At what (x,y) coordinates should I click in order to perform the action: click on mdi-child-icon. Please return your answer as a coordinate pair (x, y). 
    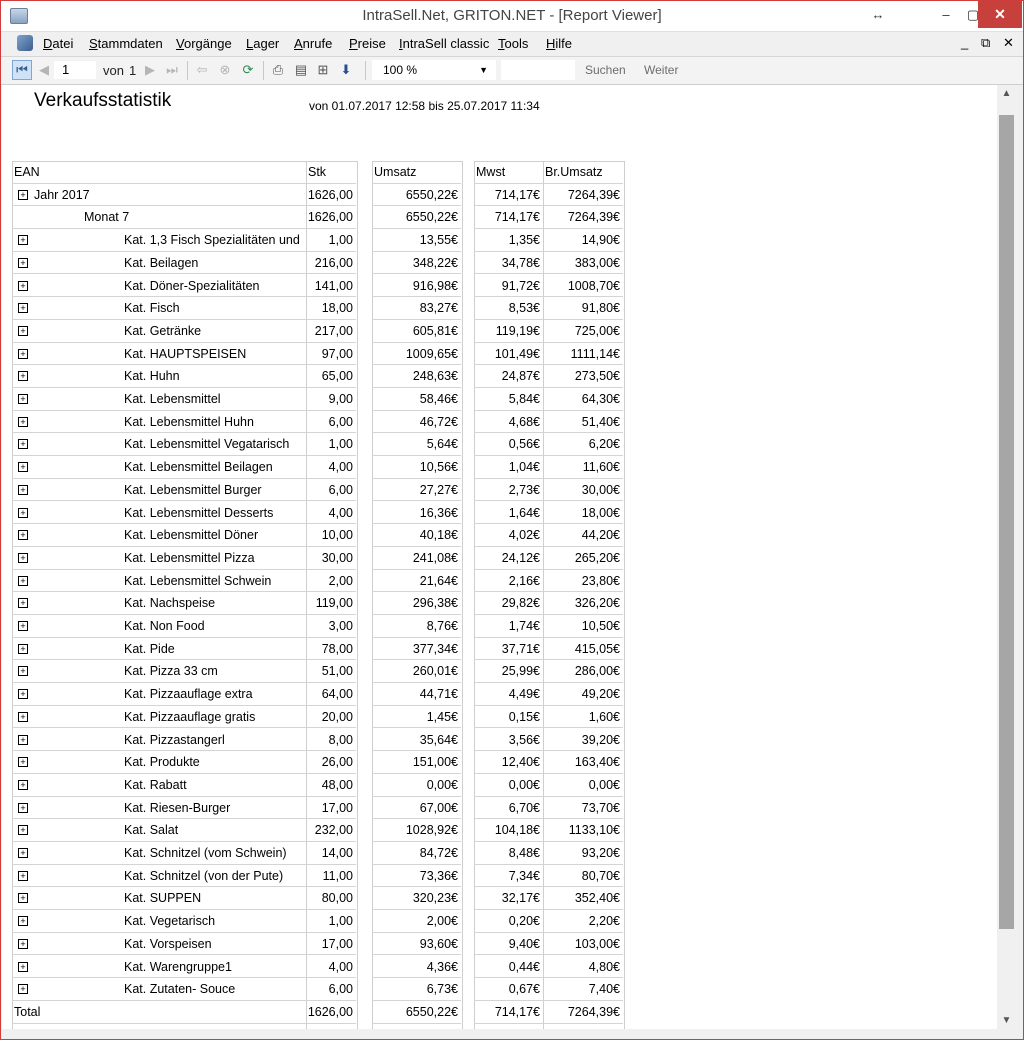
    Looking at the image, I should click on (25, 43).